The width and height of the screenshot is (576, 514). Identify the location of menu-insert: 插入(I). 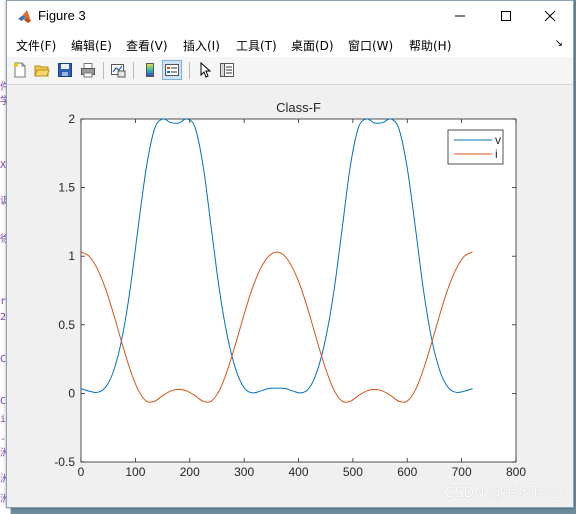
(201, 45).